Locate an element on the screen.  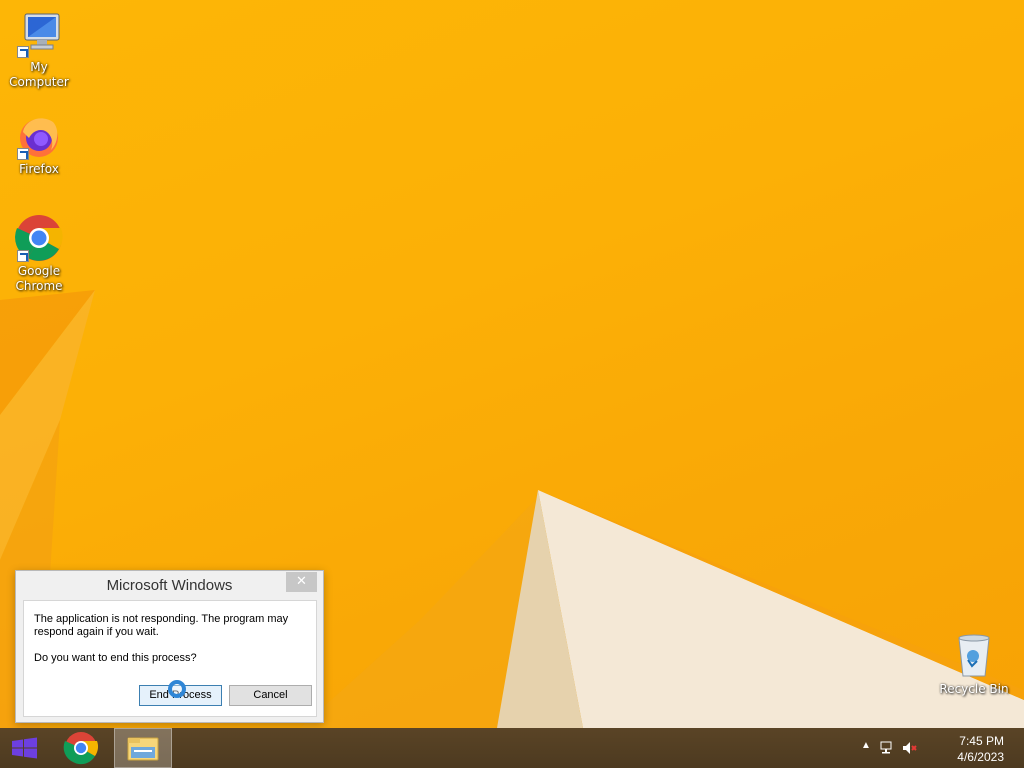
firefox-icon is located at coordinates (39, 136).